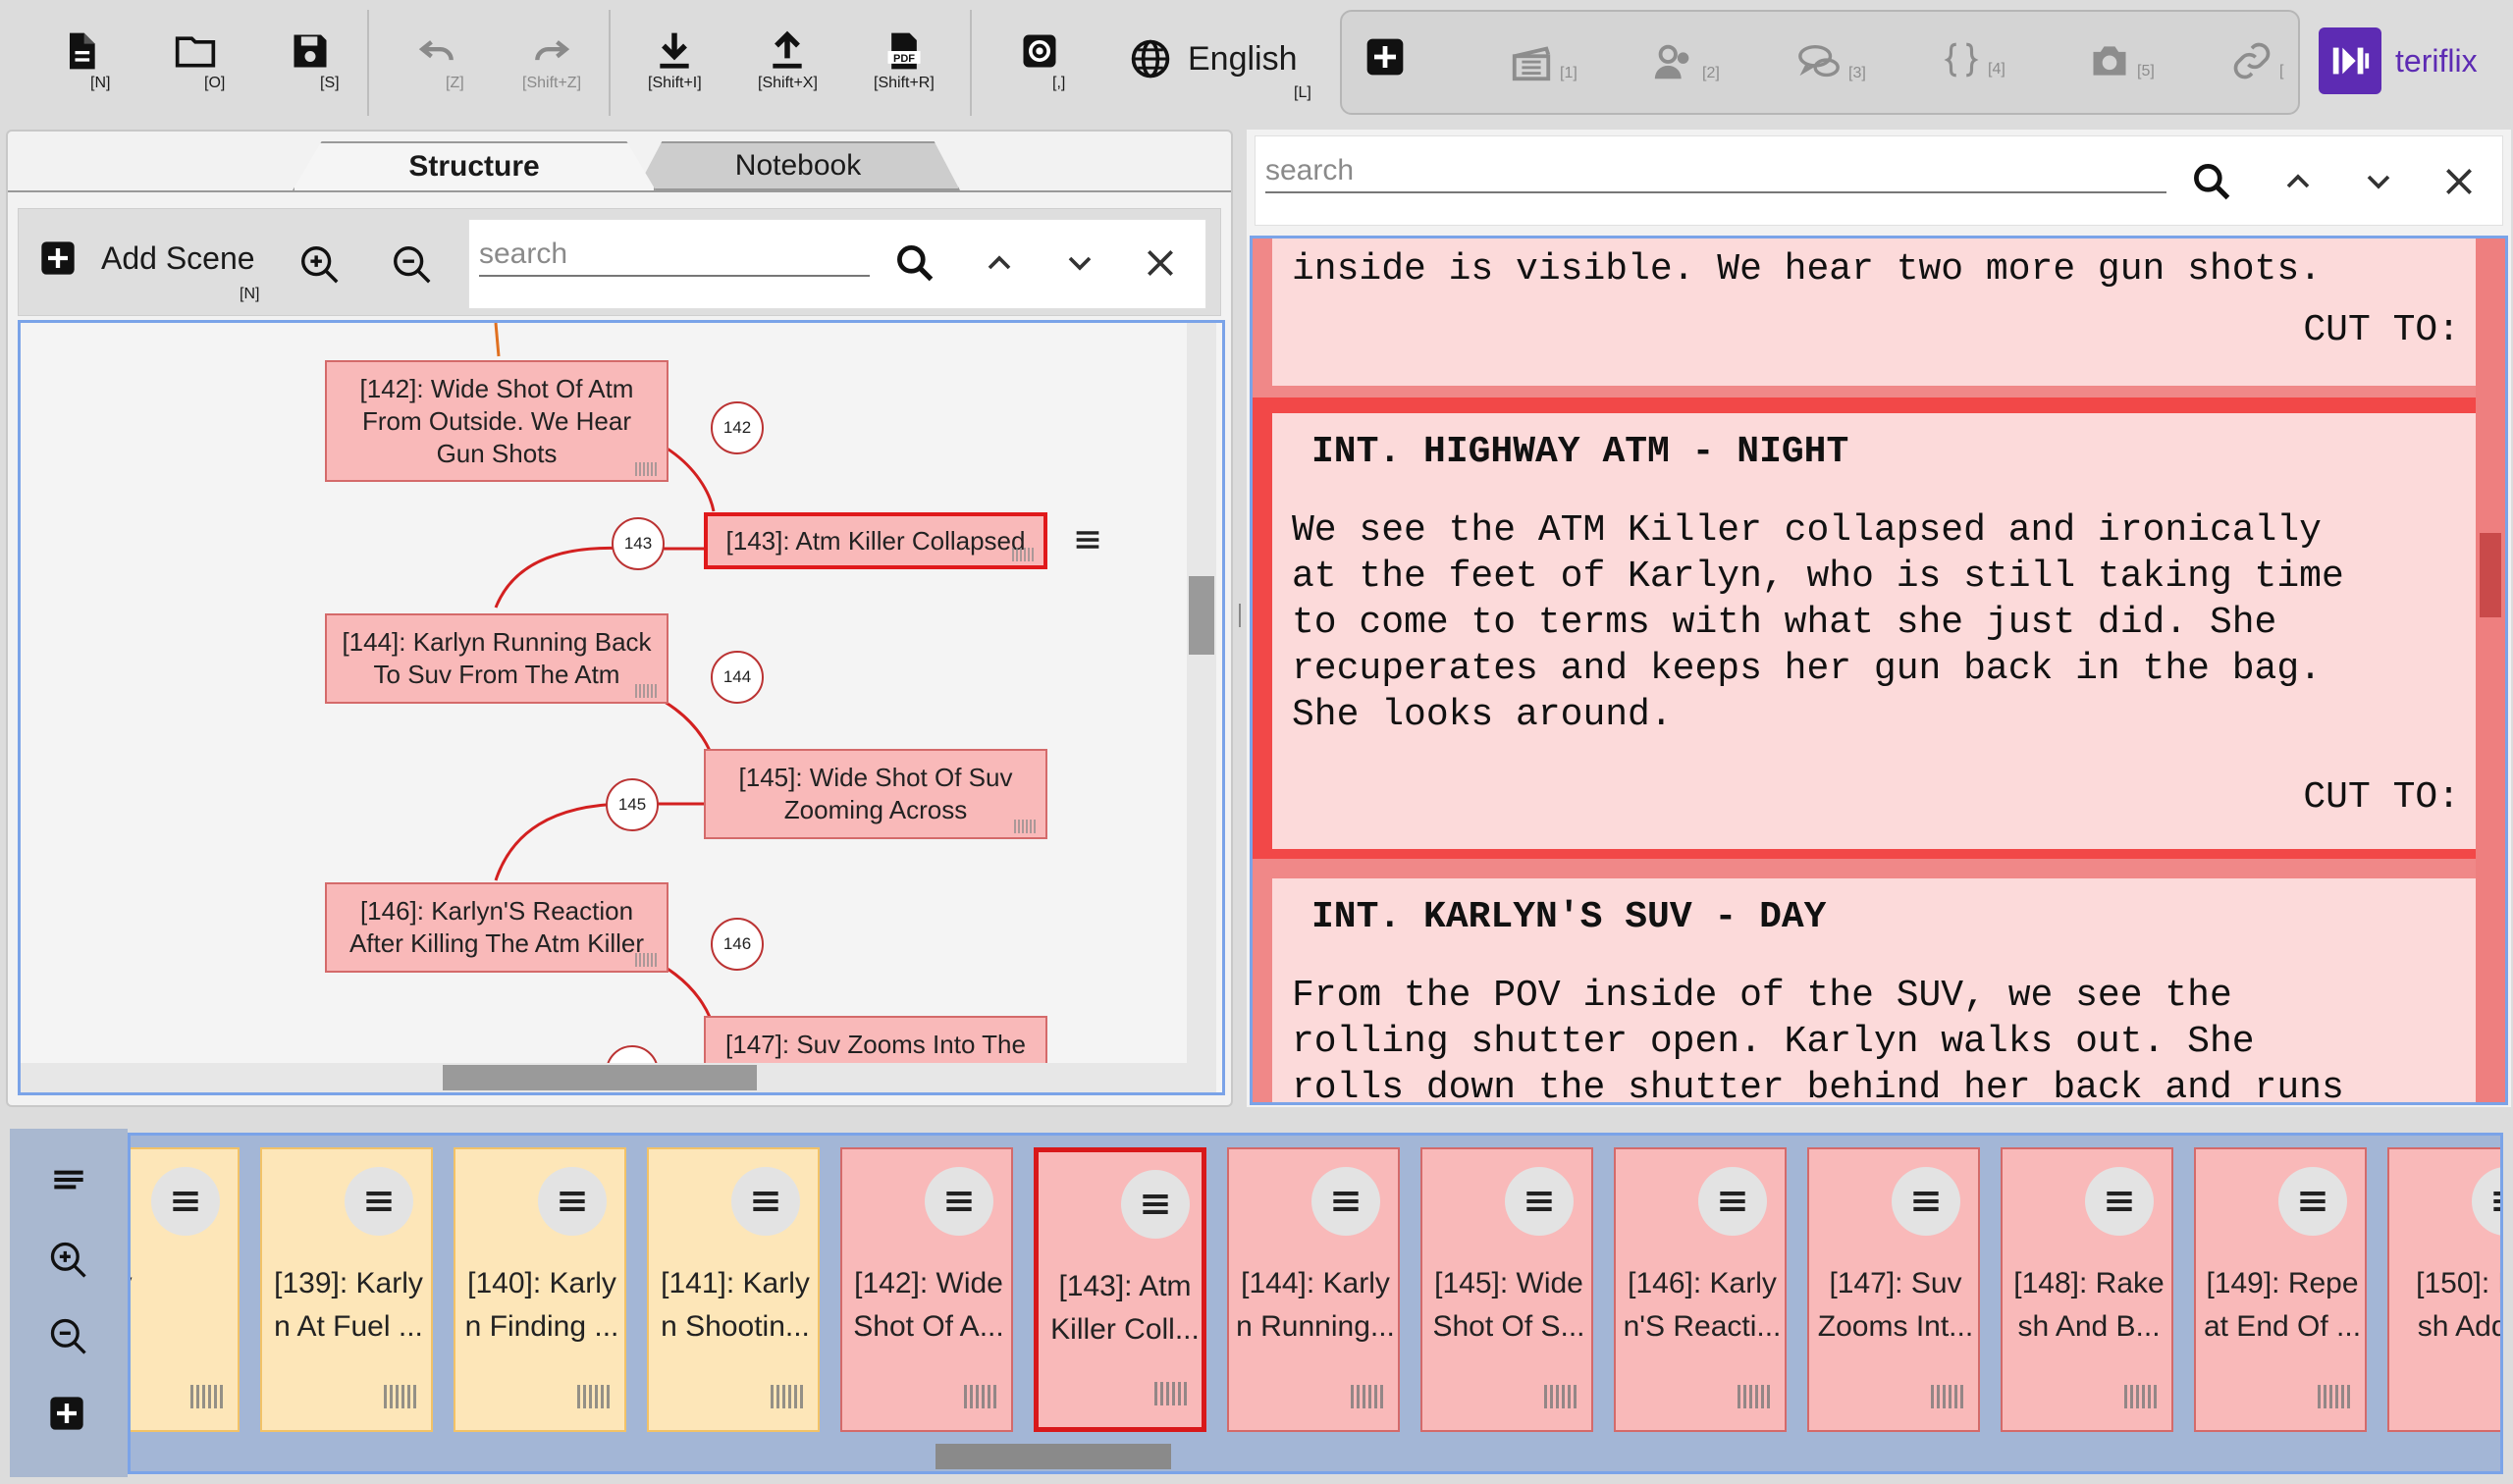  I want to click on node-menu-button, so click(1087, 542).